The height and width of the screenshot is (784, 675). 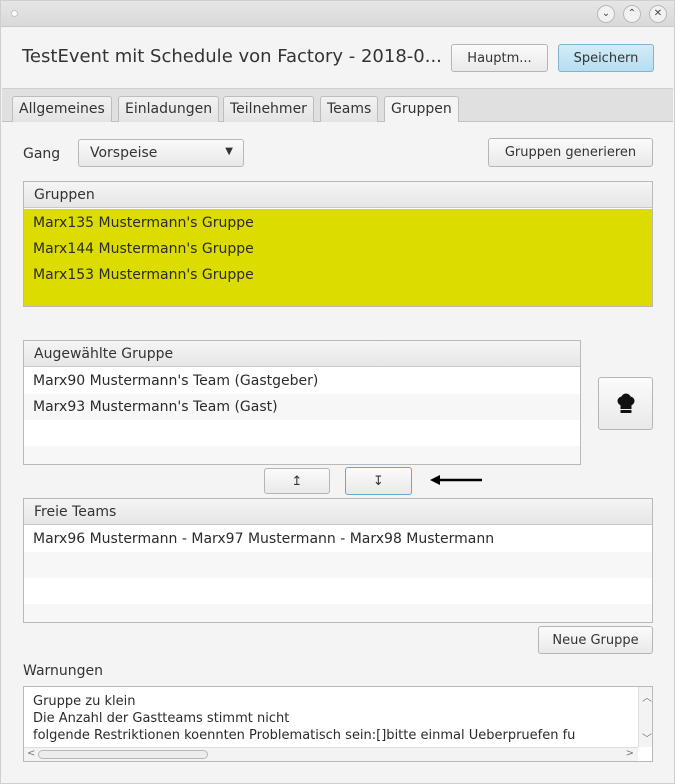 What do you see at coordinates (647, 696) in the screenshot?
I see `scroll-up-icon: ︿` at bounding box center [647, 696].